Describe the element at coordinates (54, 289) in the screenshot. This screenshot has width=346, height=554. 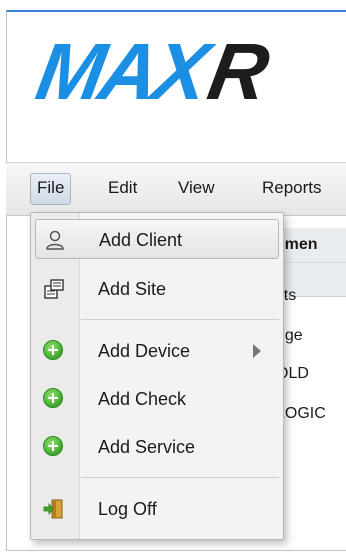
I see `site-icon` at that location.